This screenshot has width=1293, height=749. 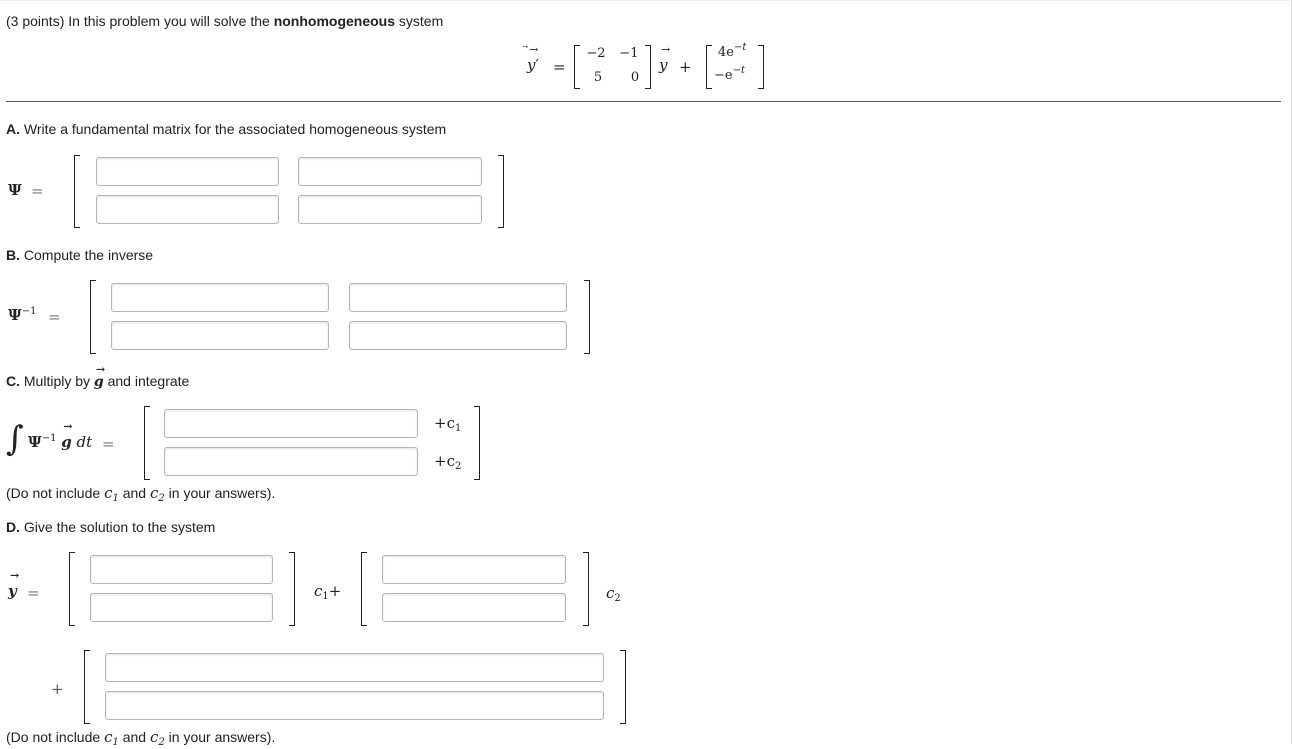 I want to click on psi-inv-11-input, so click(x=220, y=297).